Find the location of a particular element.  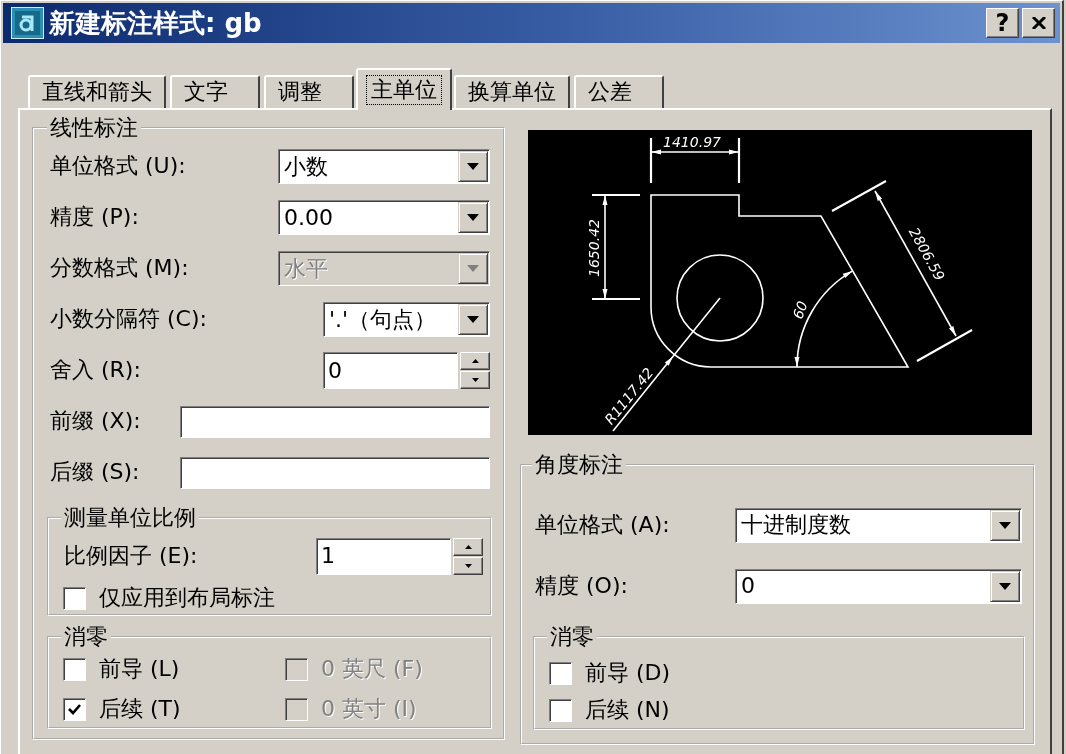

checkbox-label: 后续 (N) is located at coordinates (627, 710).